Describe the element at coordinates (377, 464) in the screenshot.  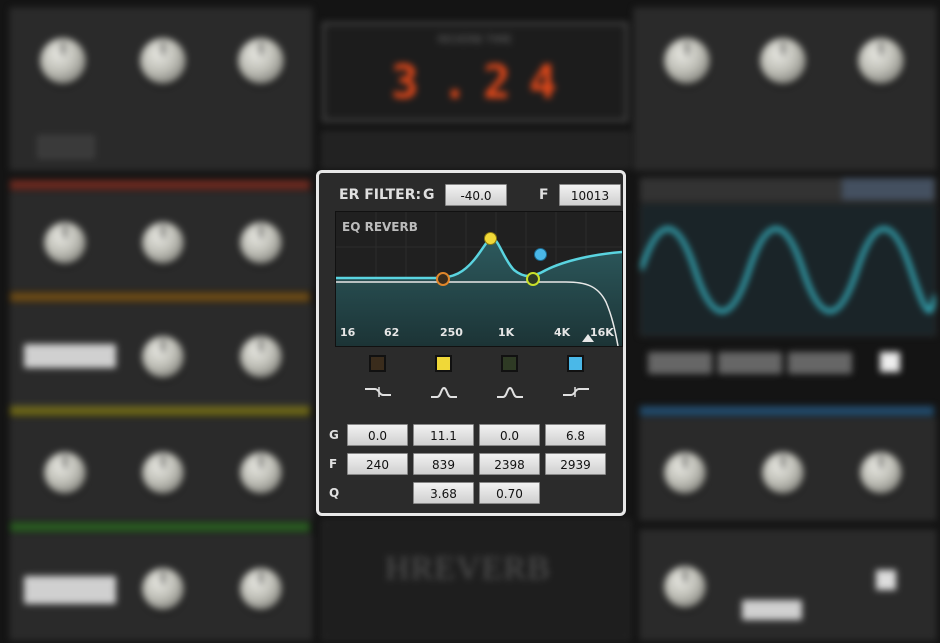
I see `band-1-freq-field: 240` at that location.